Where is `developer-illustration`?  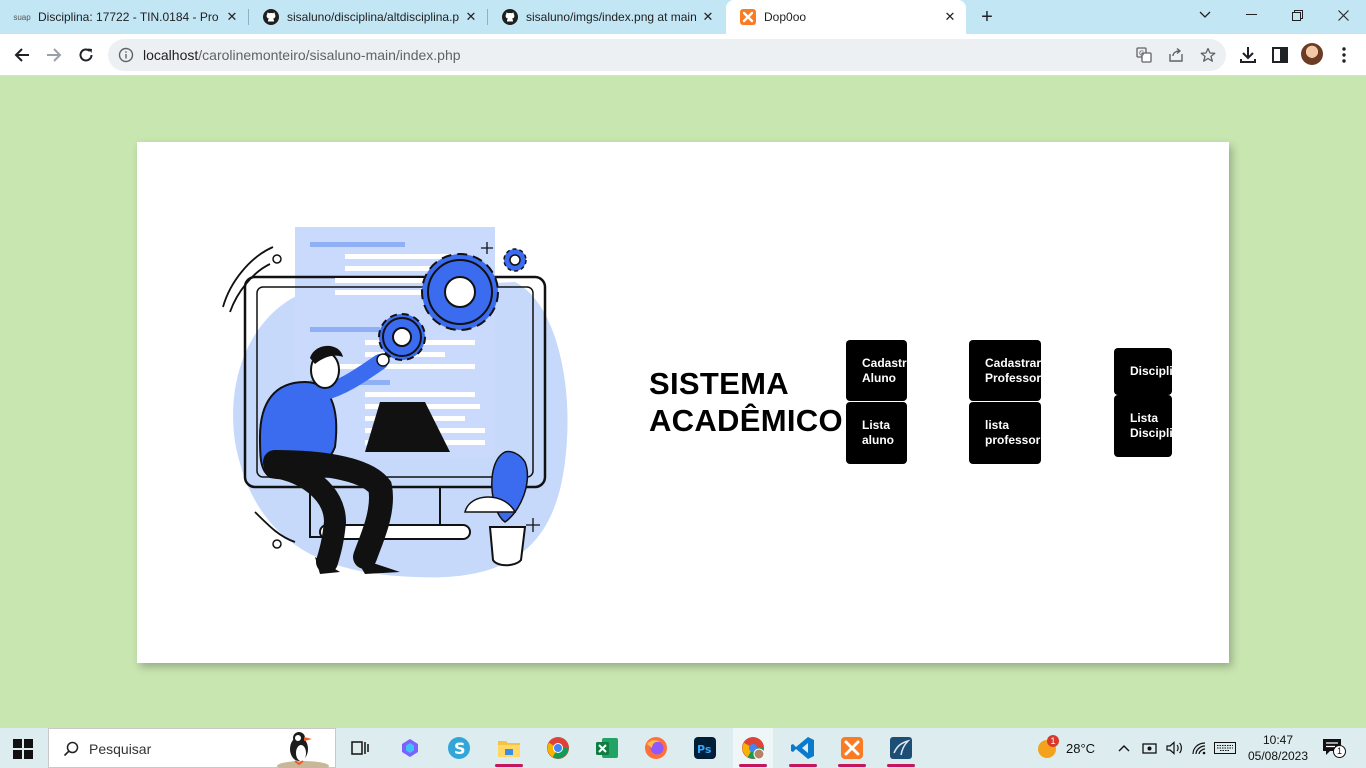 developer-illustration is located at coordinates (395, 402).